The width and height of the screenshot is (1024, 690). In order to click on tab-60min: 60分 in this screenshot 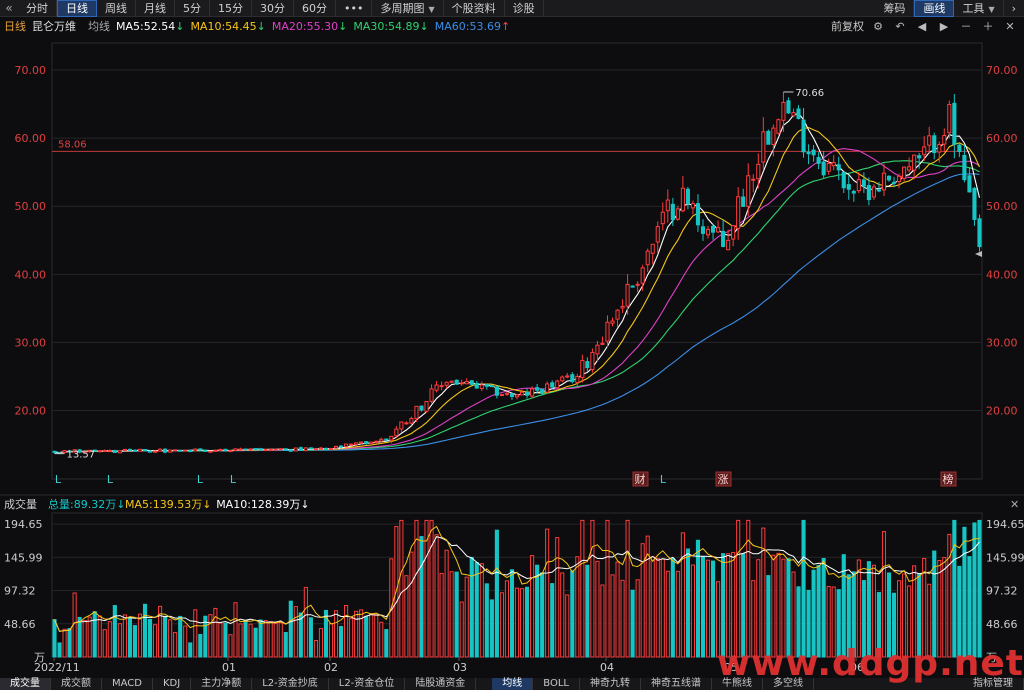, I will do `click(315, 8)`.